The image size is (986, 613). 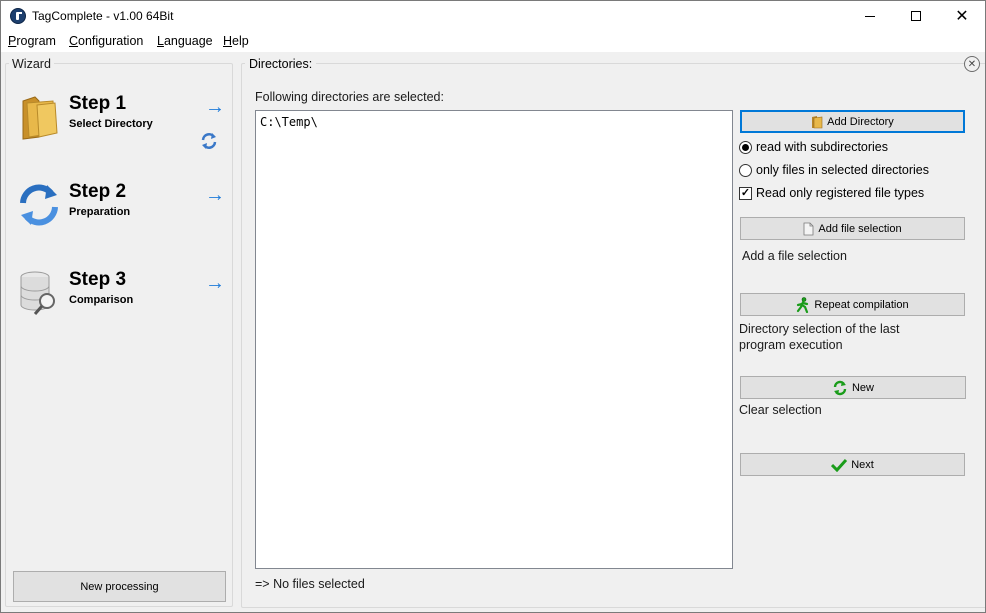 I want to click on step-2-title: Step 2, so click(x=98, y=191).